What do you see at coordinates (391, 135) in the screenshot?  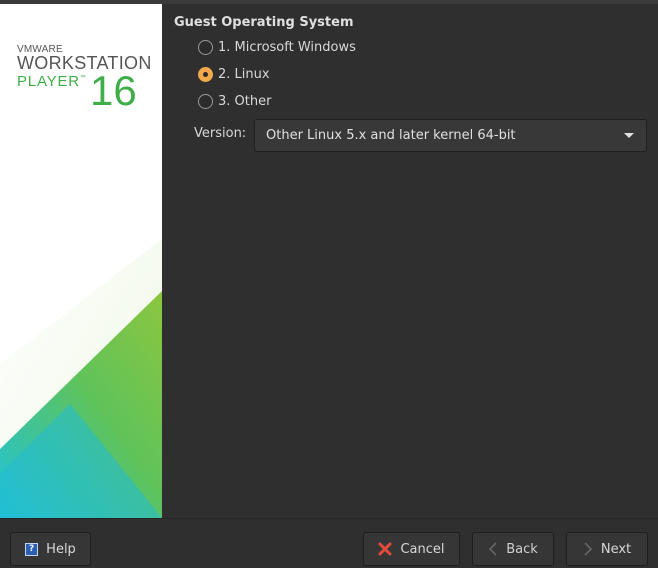 I see `version-selected-value: Other Linux 5.x and later kernel 64-bit` at bounding box center [391, 135].